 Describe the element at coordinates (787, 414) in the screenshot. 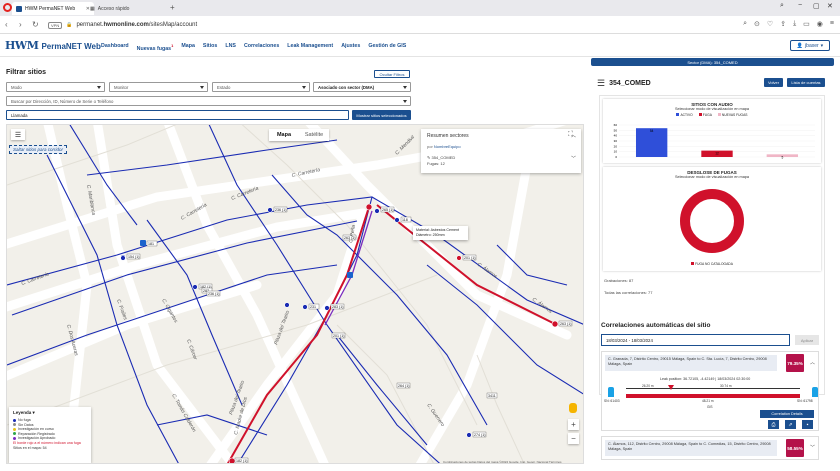

I see `correlation-details-button: Correlation Details` at that location.